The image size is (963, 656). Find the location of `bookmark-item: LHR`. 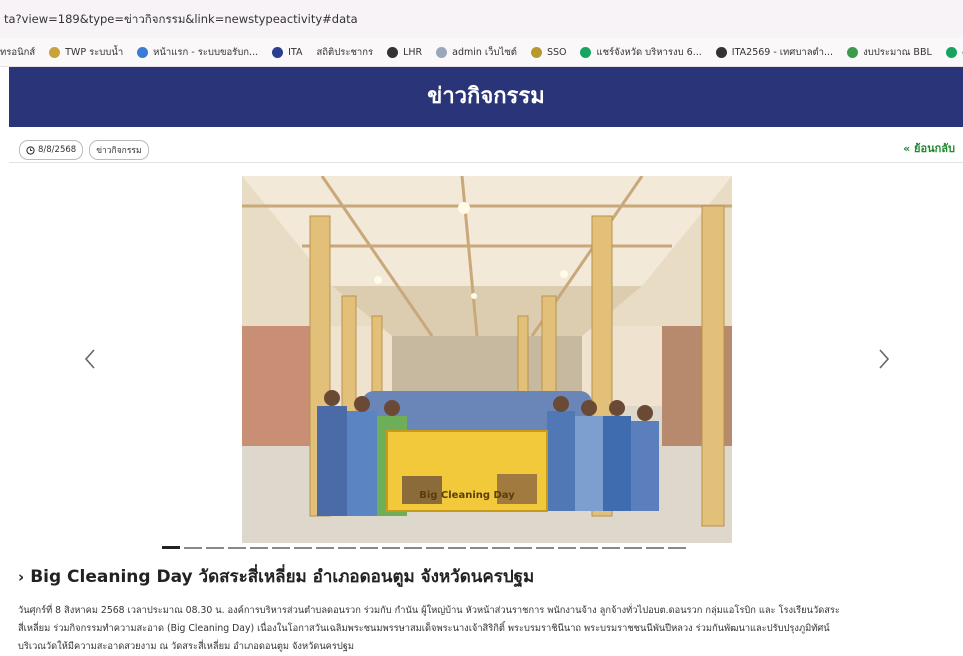

bookmark-item: LHR is located at coordinates (405, 52).